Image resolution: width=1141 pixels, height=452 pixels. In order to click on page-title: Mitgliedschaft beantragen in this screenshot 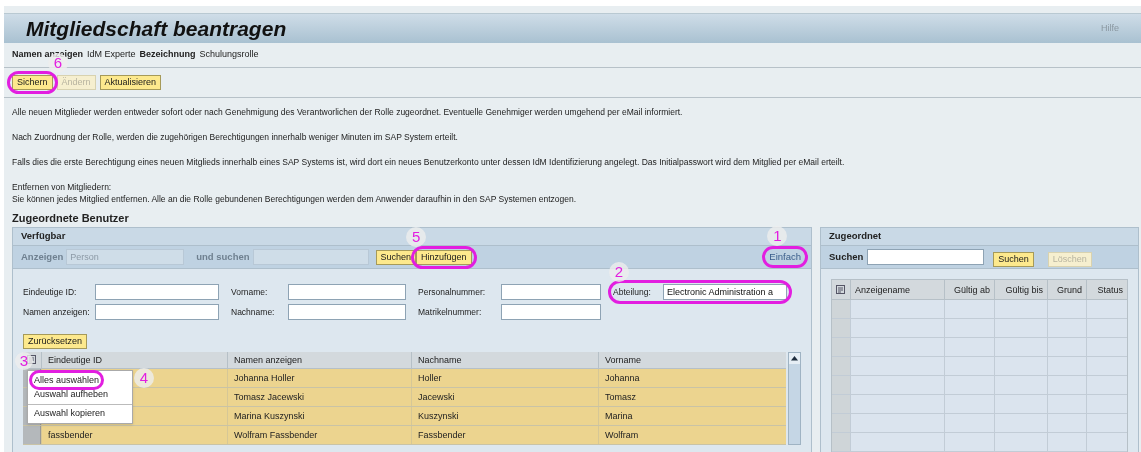, I will do `click(156, 28)`.